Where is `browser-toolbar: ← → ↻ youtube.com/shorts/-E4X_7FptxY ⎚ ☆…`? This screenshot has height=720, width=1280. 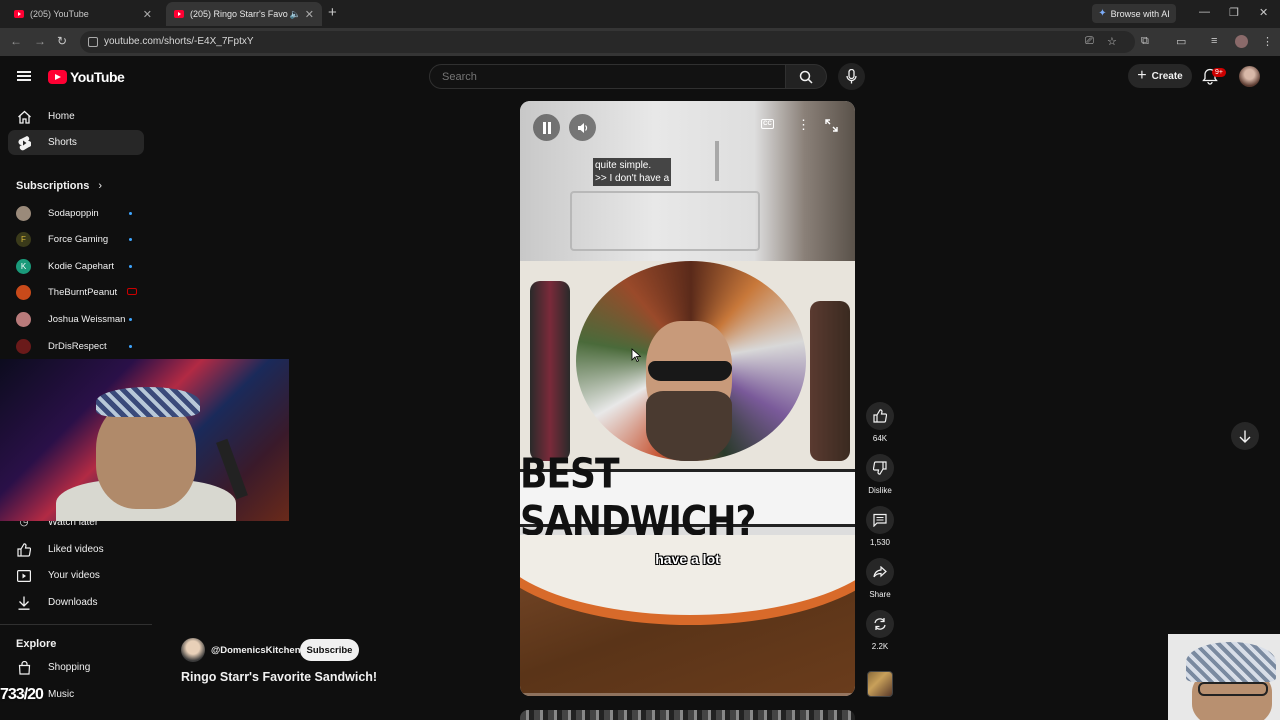
browser-toolbar: ← → ↻ youtube.com/shorts/-E4X_7FptxY ⎚ ☆… is located at coordinates (640, 42).